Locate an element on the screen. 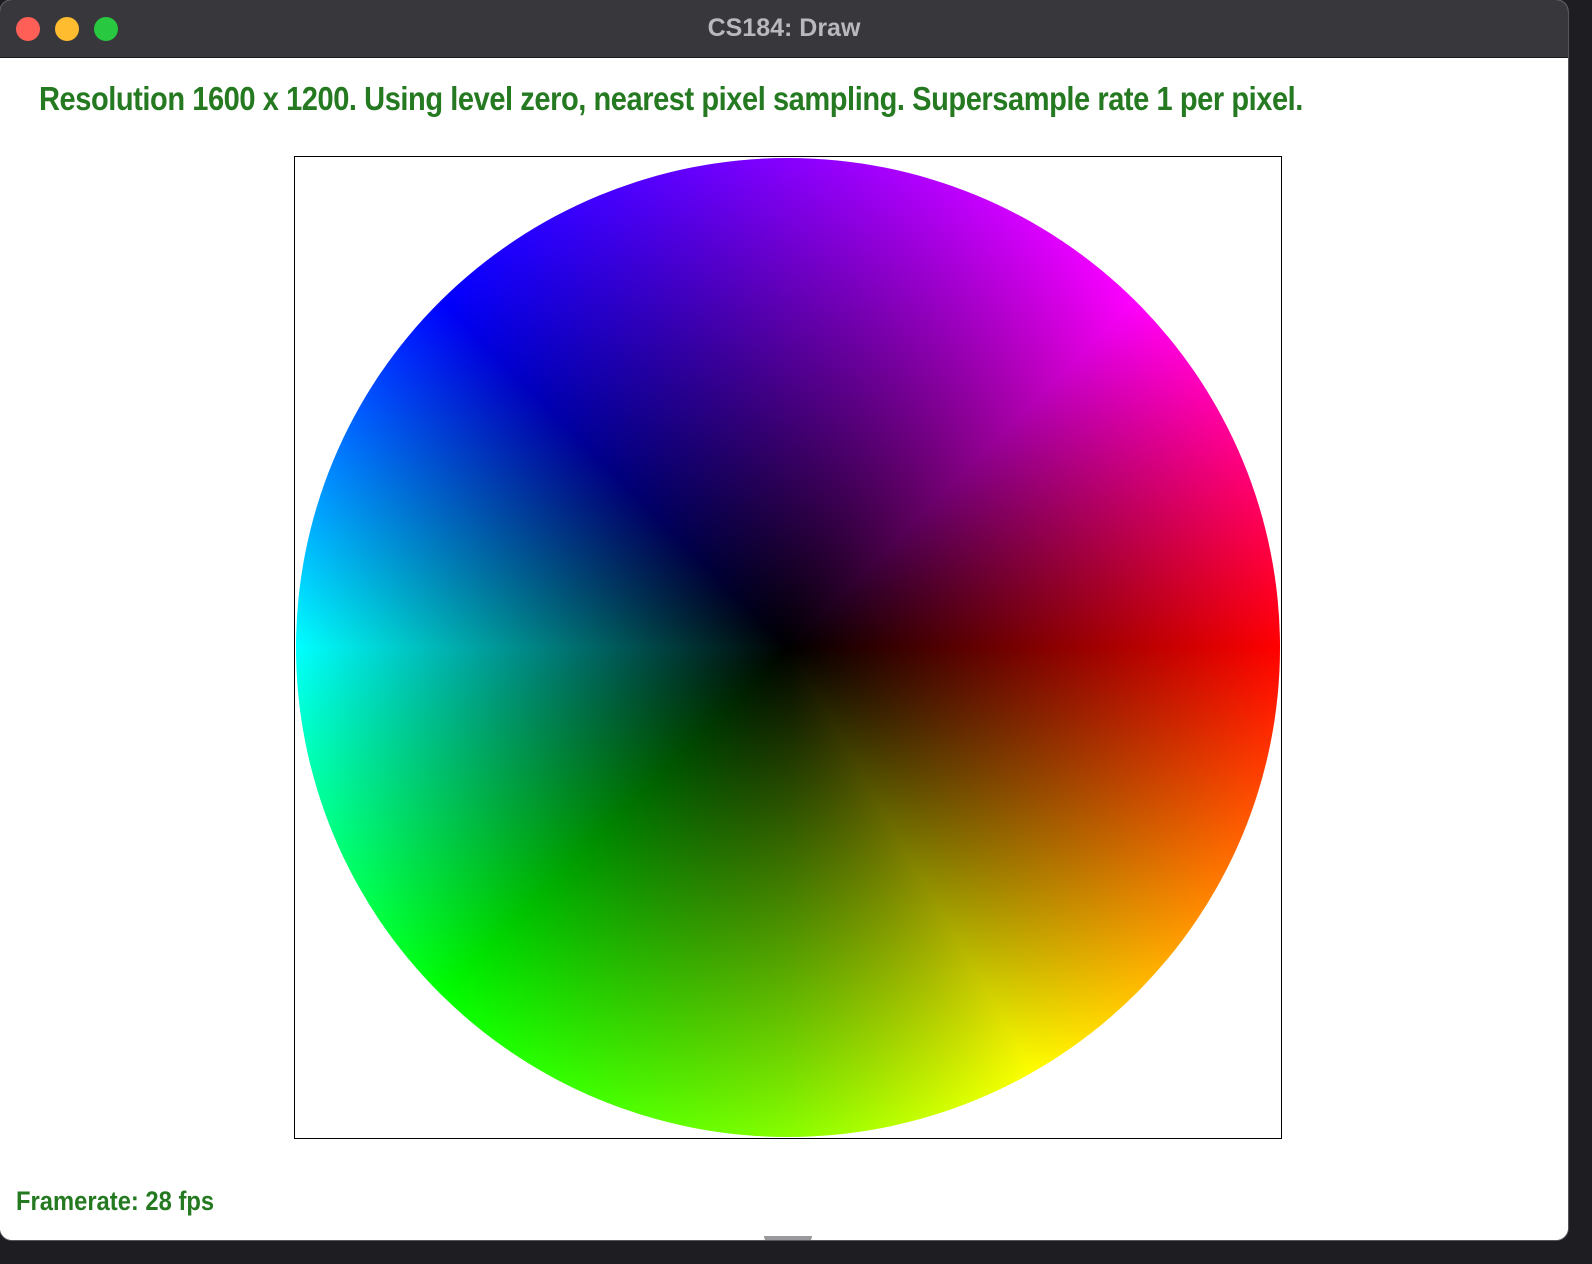  window-title: CS184: Draw is located at coordinates (784, 28).